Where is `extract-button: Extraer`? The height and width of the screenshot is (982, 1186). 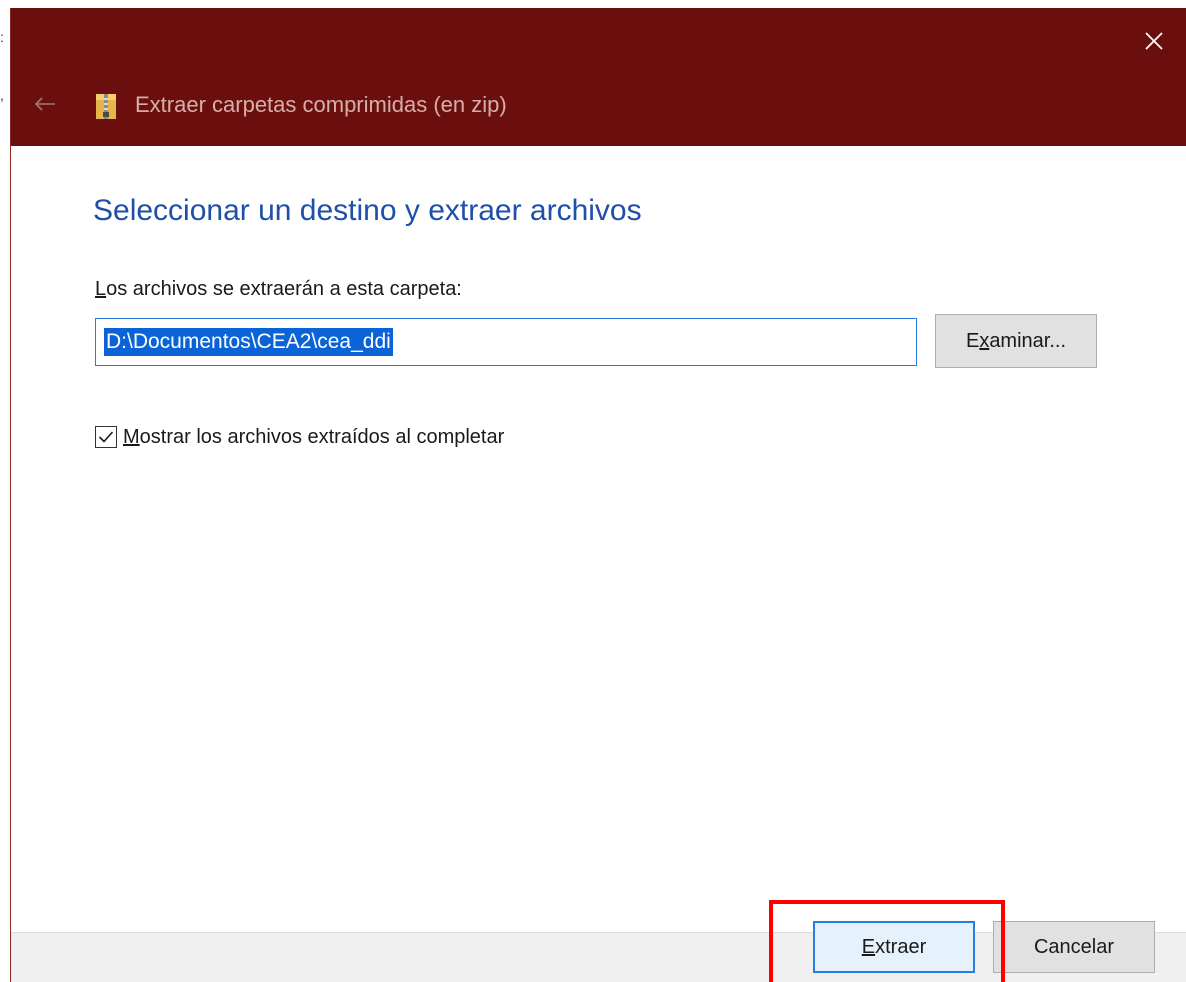 extract-button: Extraer is located at coordinates (894, 947).